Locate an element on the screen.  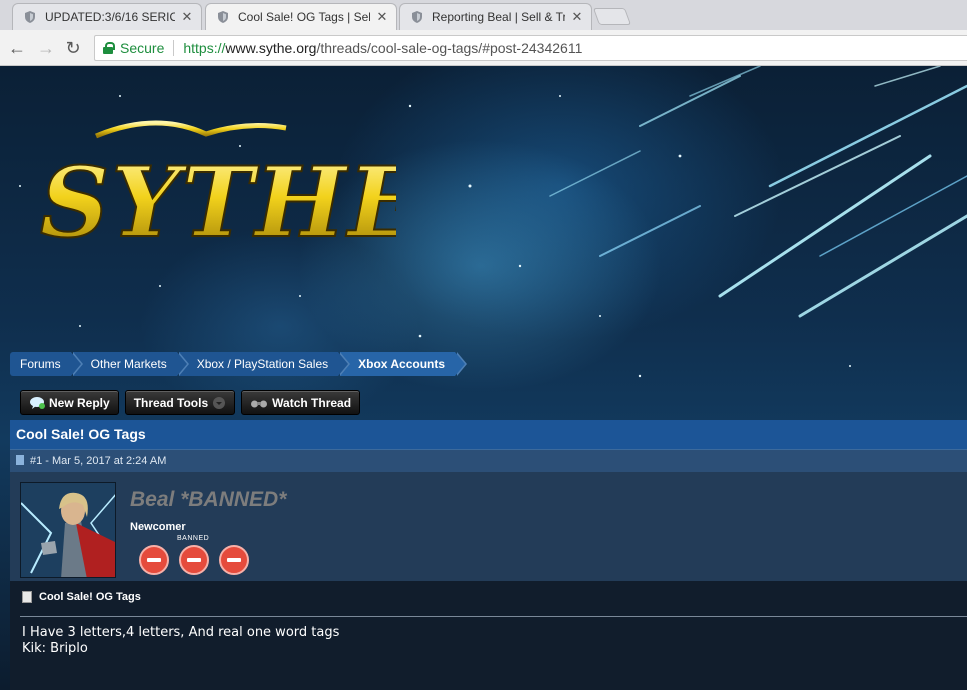
breadcrumb-xbox-playstation-sales: Xbox / PlayStation Sales is located at coordinates (264, 364).